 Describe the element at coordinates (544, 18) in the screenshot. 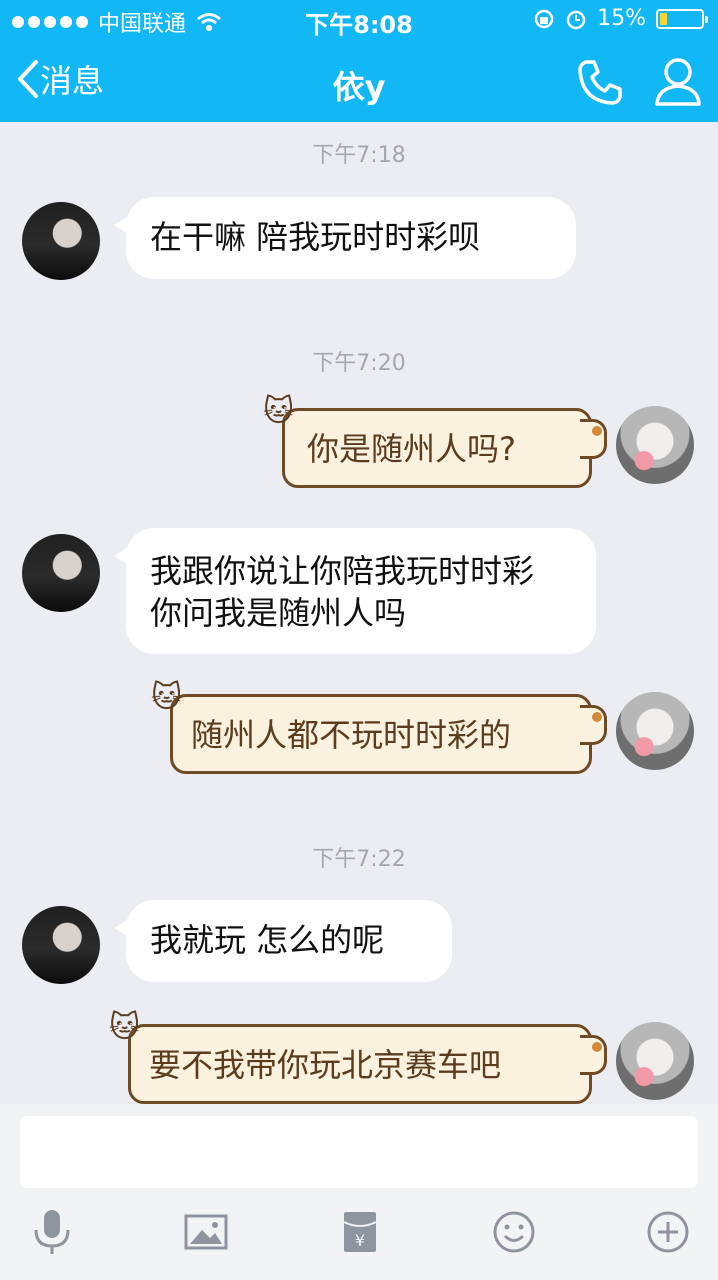

I see `lock-rotate-icon` at that location.